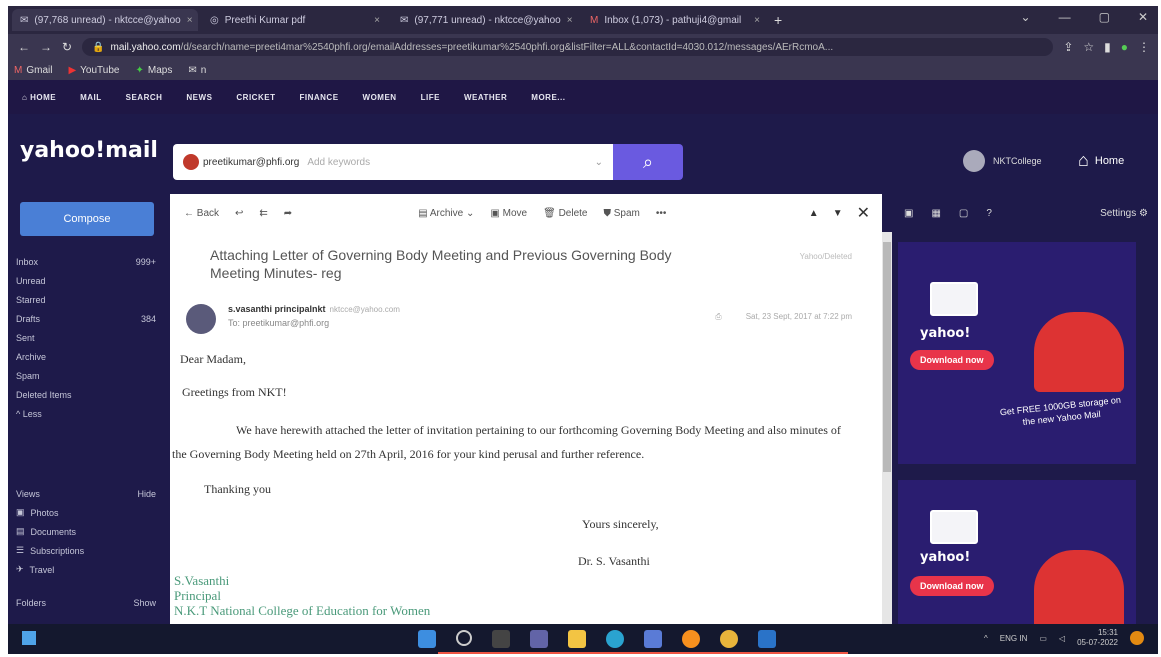  Describe the element at coordinates (1124, 213) in the screenshot. I see `settings-button: Settings ⚙` at that location.